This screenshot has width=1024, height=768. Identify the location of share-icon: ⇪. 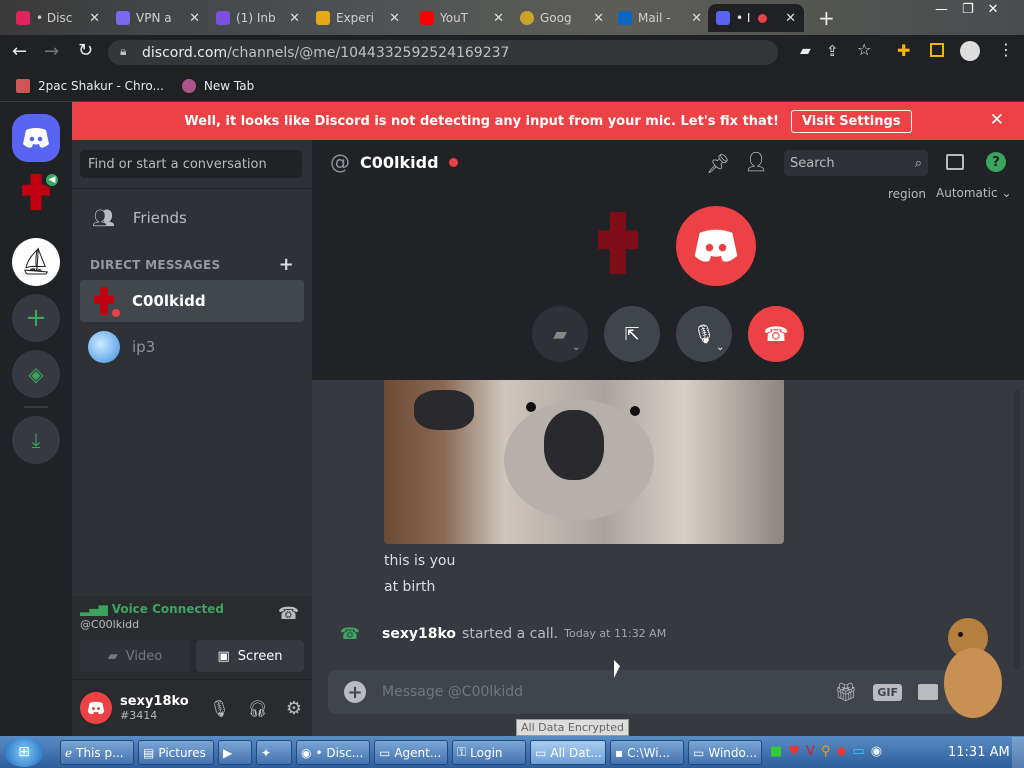
(832, 51).